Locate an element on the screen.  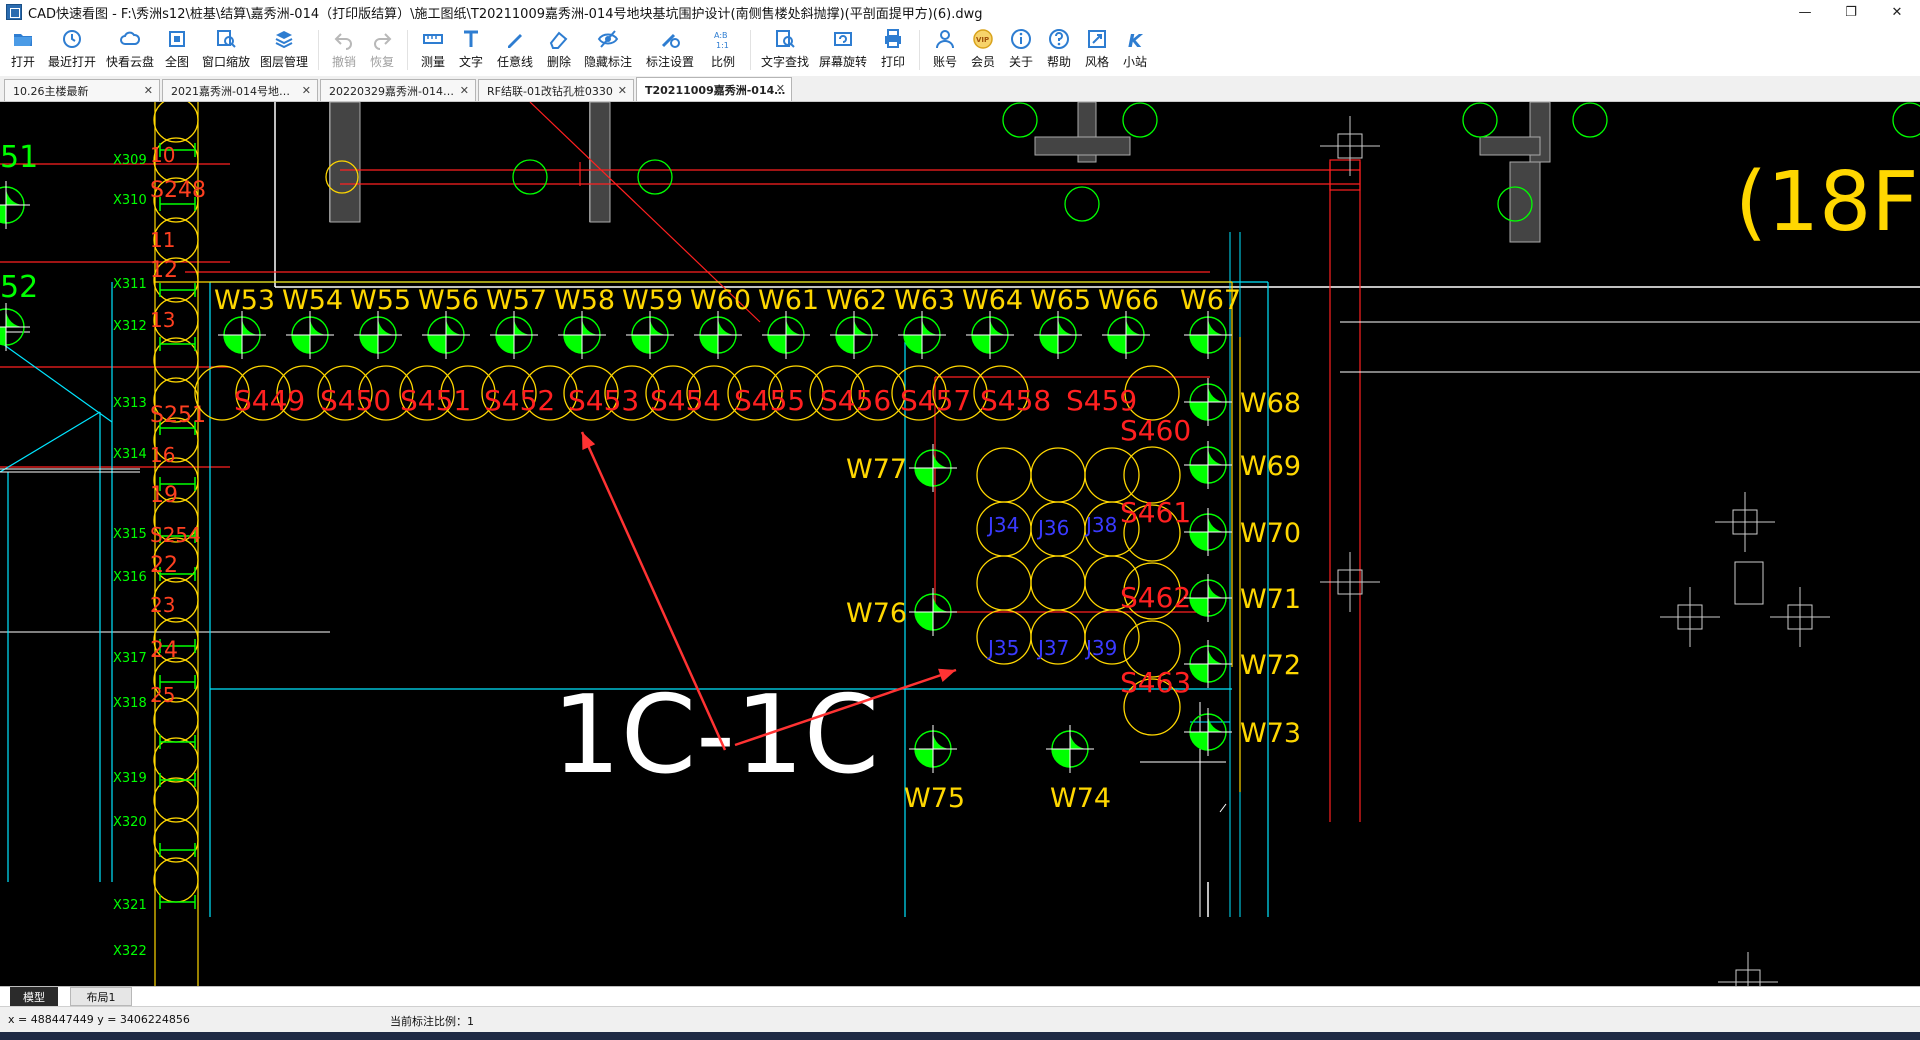
toolbar-button-undo: 撤销 is located at coordinates (344, 50).